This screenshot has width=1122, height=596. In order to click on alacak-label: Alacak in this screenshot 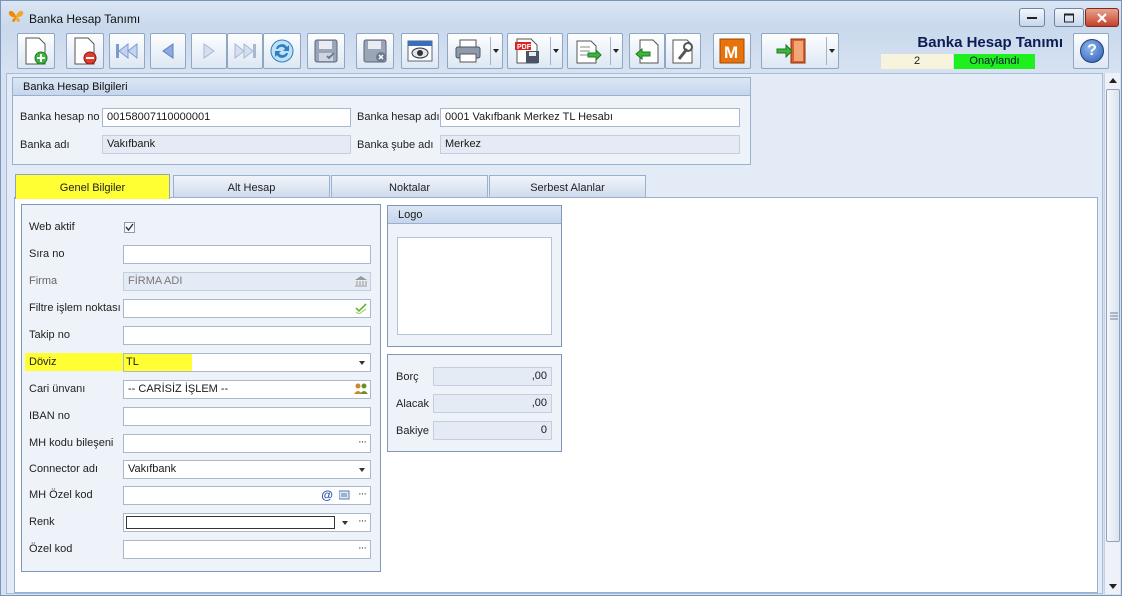, I will do `click(413, 404)`.